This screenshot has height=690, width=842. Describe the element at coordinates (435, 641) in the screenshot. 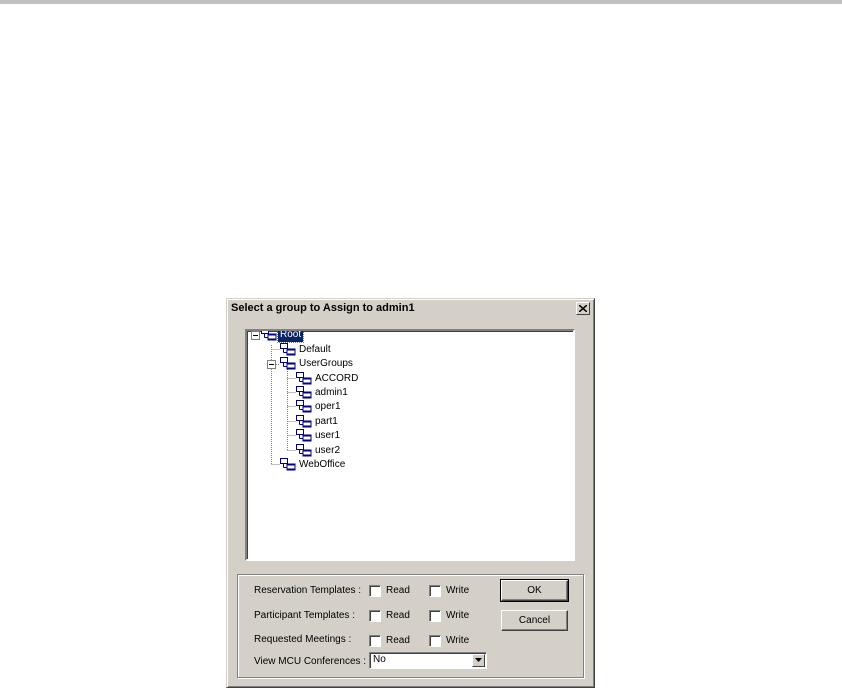

I see `meetings-write-checkbox` at that location.